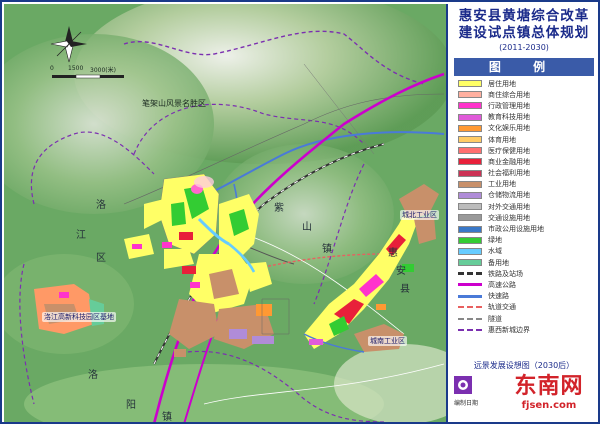  Describe the element at coordinates (524, 365) in the screenshot. I see `far-vision-label: 远景发展设想图（2030后）` at that location.